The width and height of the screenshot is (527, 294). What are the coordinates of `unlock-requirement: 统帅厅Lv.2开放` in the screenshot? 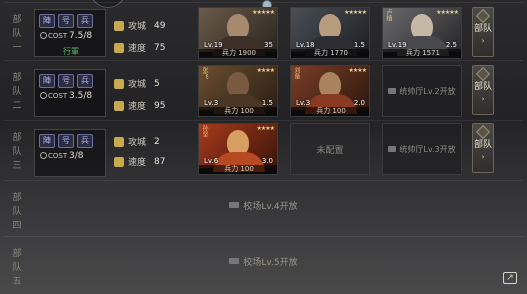 It's located at (427, 91).